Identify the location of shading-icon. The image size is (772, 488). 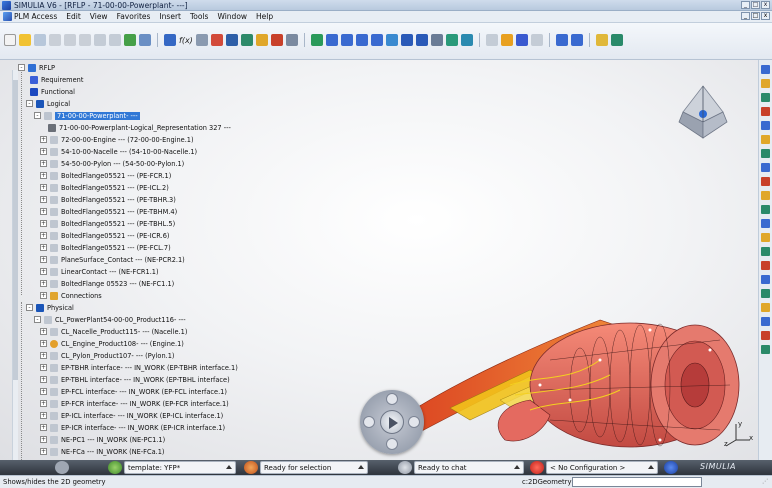
(436, 40).